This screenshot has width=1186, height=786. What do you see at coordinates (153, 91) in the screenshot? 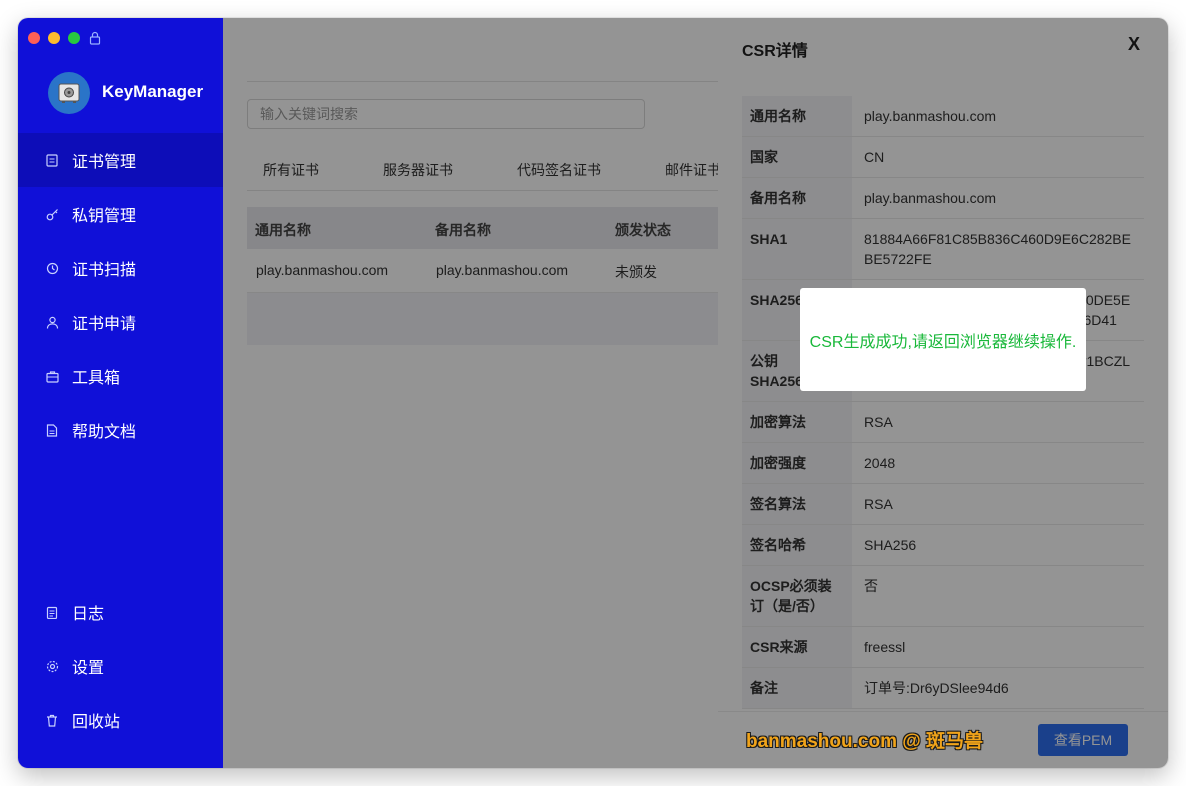
I see `app-name: KeyManager` at bounding box center [153, 91].